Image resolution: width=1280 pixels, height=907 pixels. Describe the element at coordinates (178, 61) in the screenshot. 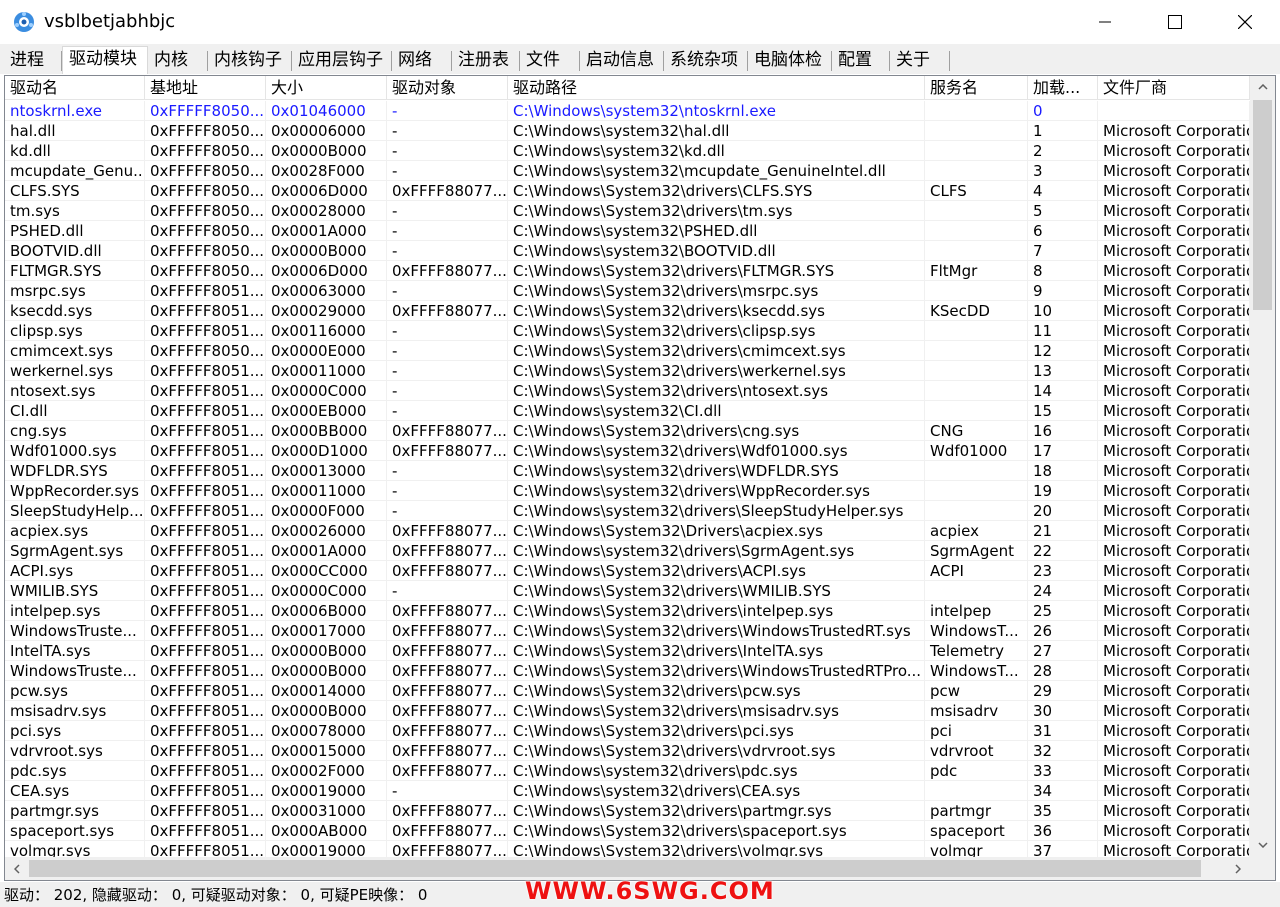

I see `tab-2: 内核` at that location.